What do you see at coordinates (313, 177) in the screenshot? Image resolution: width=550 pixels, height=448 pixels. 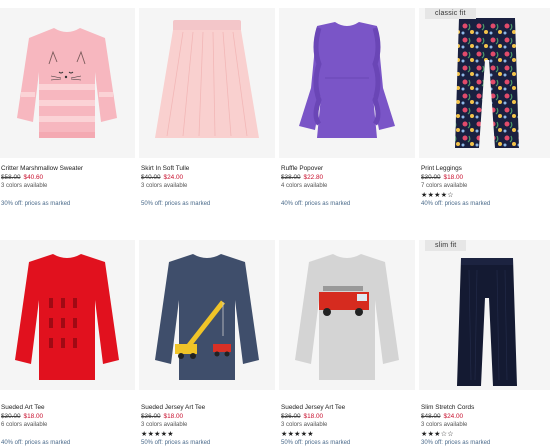 I see `sale-price: $22.80` at bounding box center [313, 177].